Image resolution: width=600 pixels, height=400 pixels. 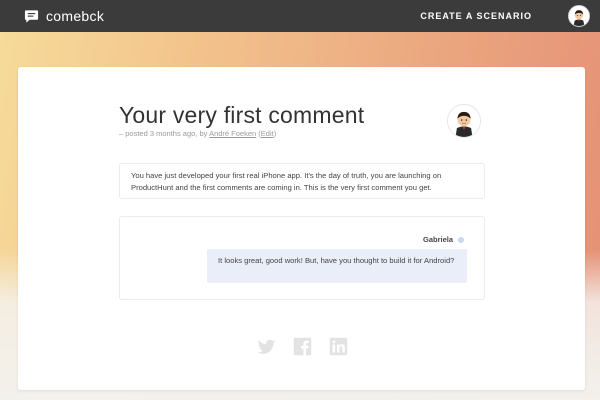 What do you see at coordinates (232, 133) in the screenshot?
I see `author-link: André Foeken` at bounding box center [232, 133].